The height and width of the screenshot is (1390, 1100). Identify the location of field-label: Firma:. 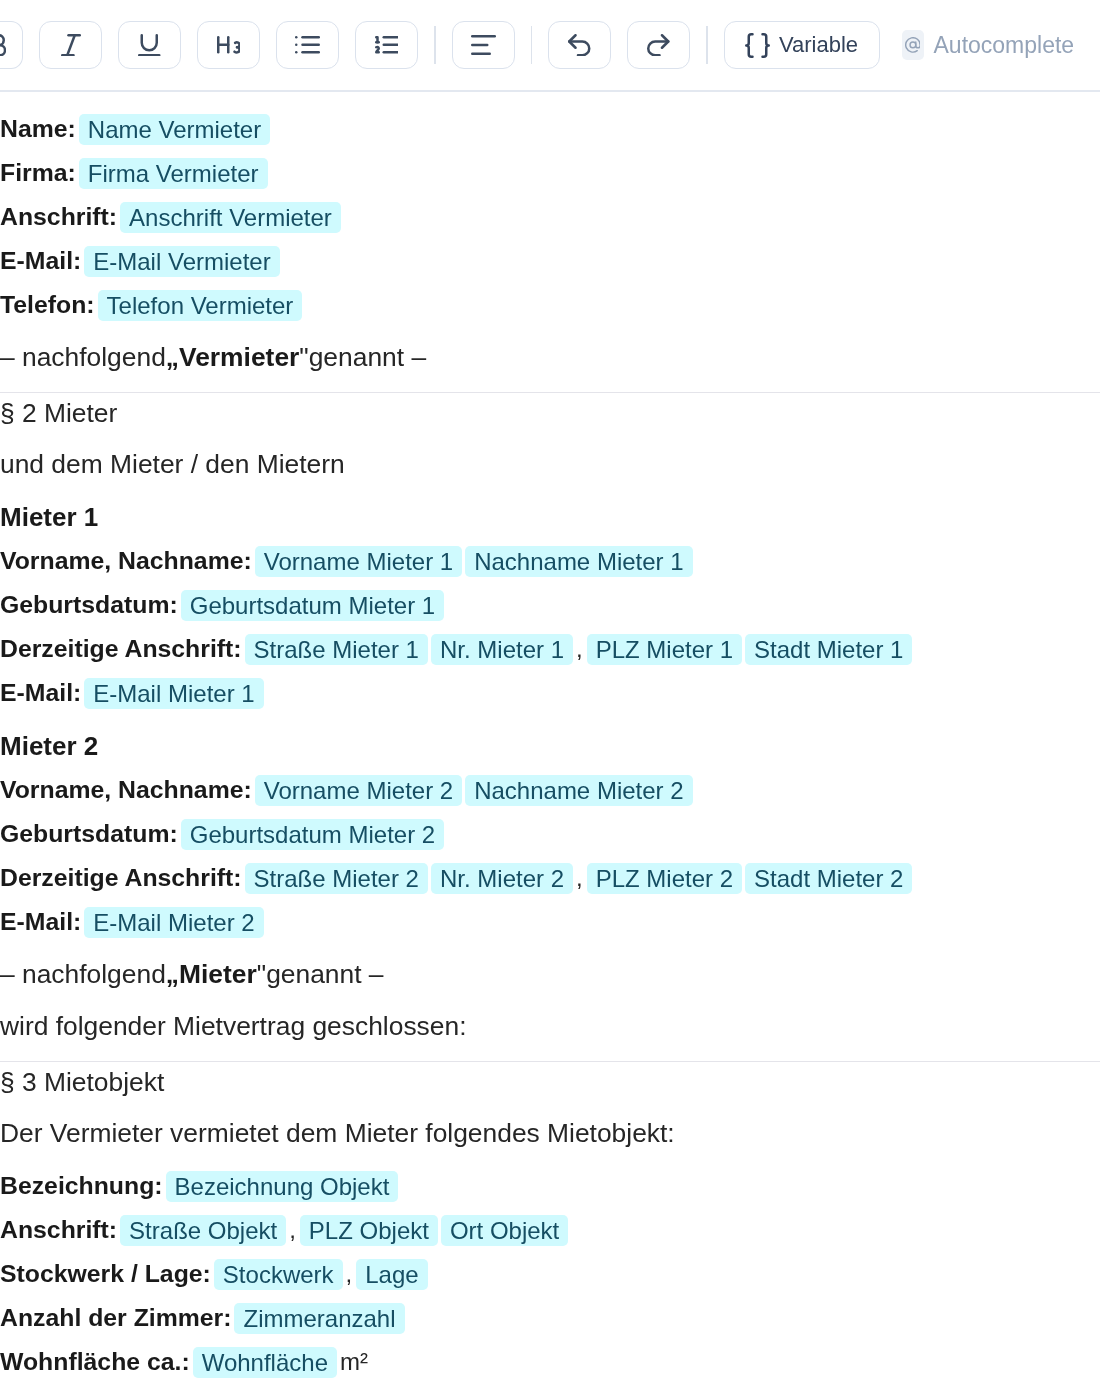
(38, 173).